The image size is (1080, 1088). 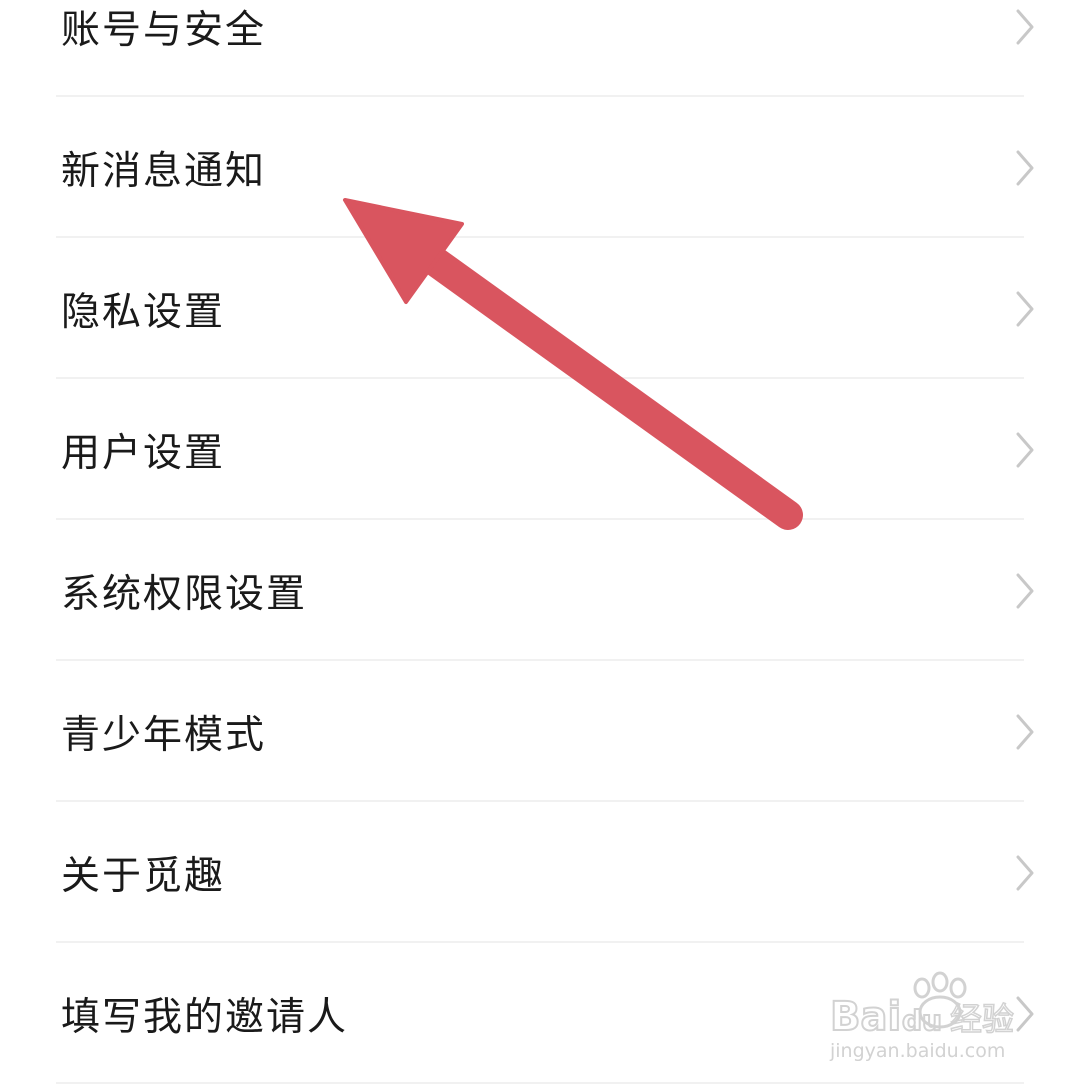 What do you see at coordinates (918, 1051) in the screenshot?
I see `watermark-url: jingyan.baidu.com` at bounding box center [918, 1051].